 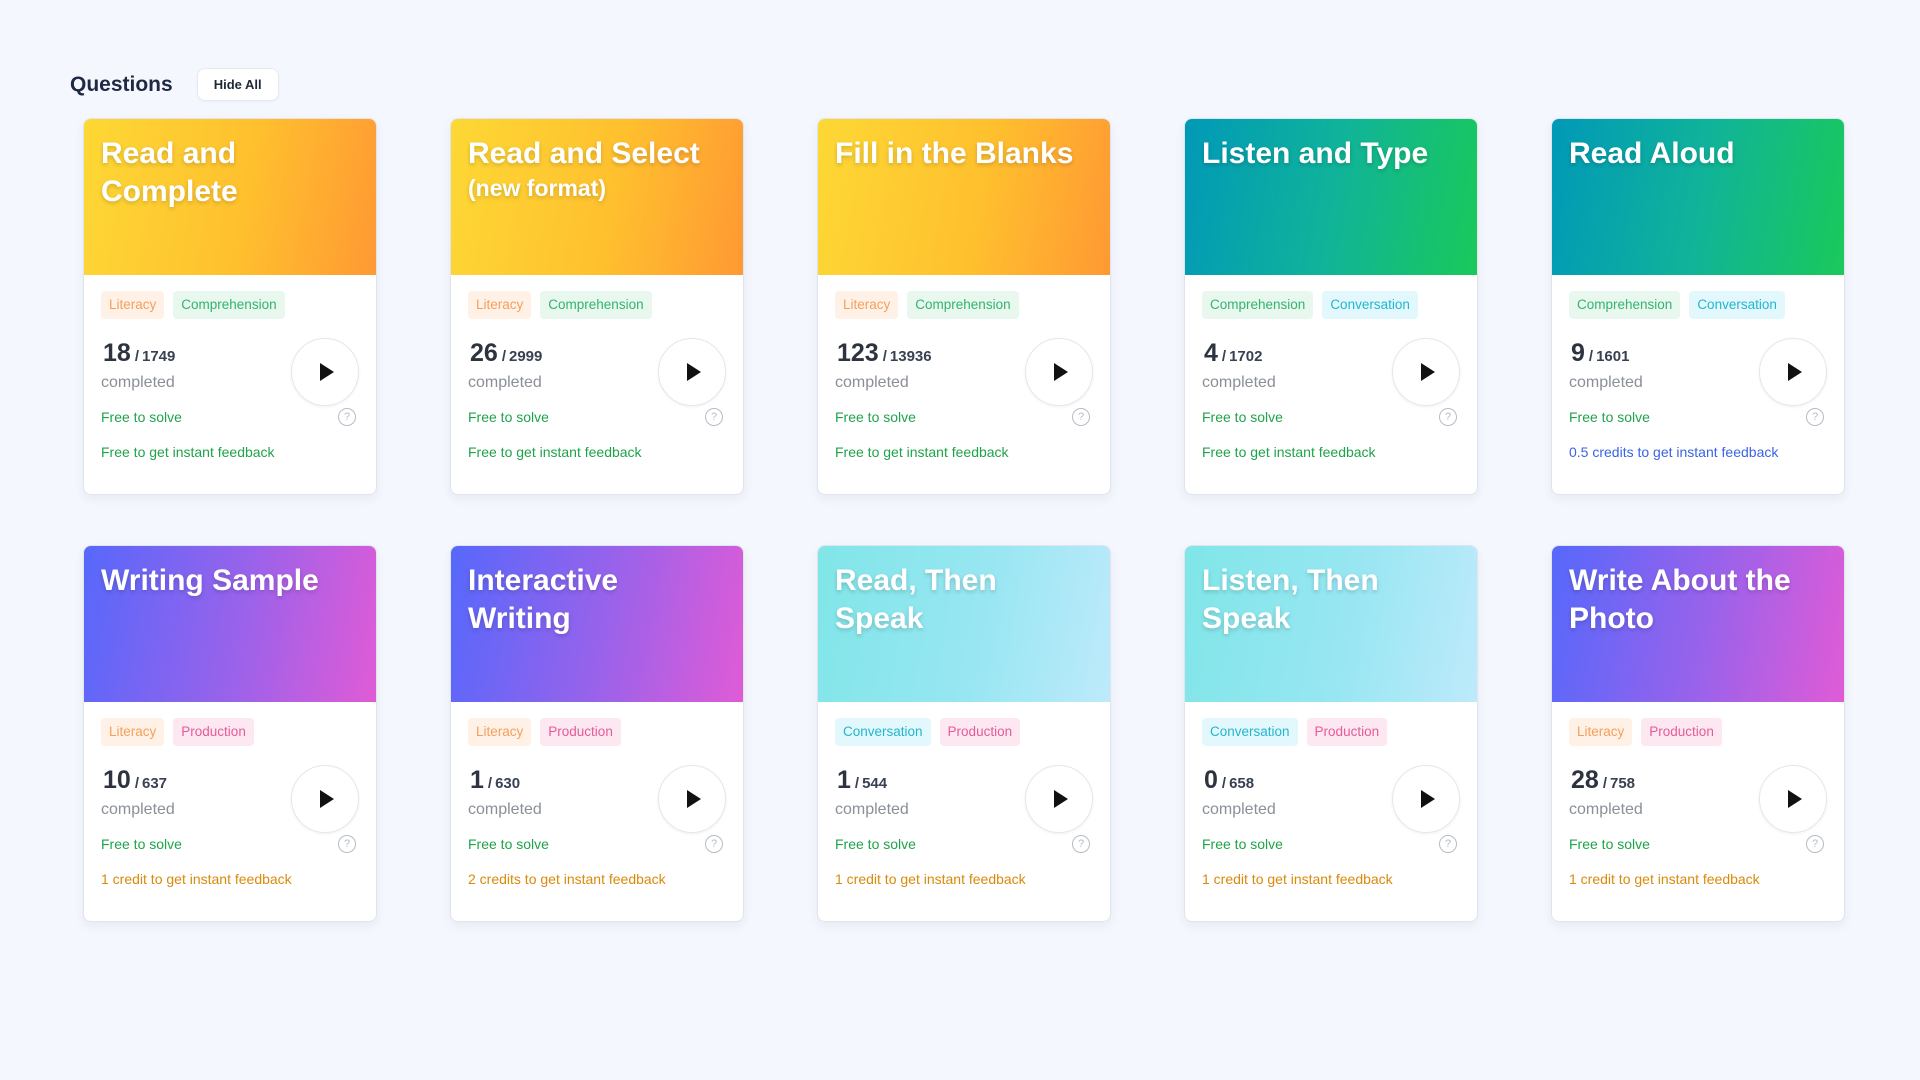 What do you see at coordinates (237, 84) in the screenshot?
I see `hide-all-button: Hide All` at bounding box center [237, 84].